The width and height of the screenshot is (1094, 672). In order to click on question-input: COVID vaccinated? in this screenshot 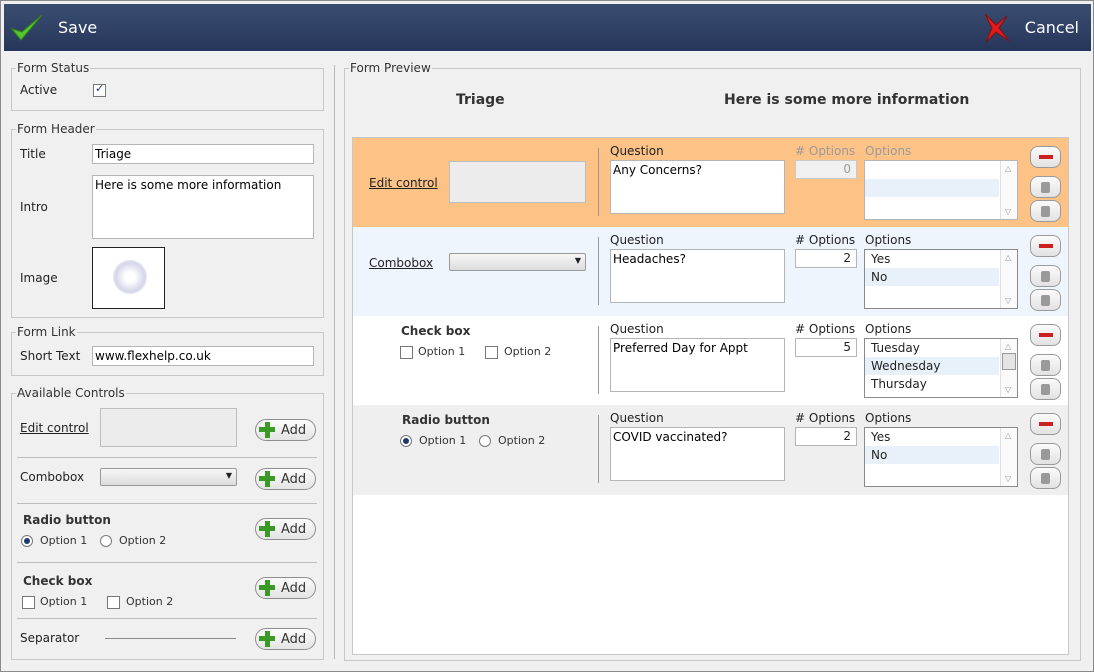, I will do `click(697, 454)`.